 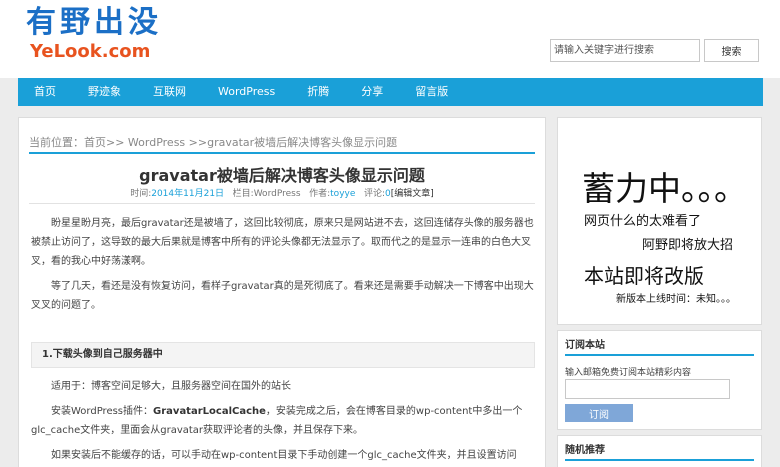 I want to click on article-paragraph: 适用于：博客空间足够大，且服务器空间在国外的站长, so click(x=171, y=386).